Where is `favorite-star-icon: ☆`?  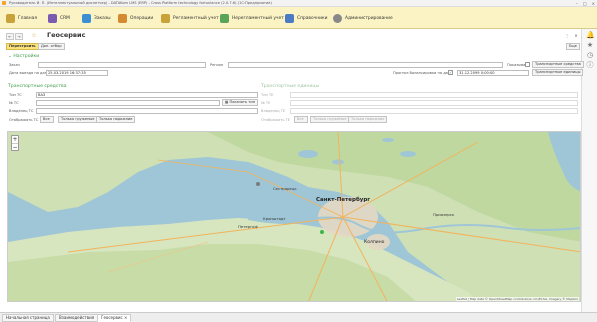 favorite-star-icon: ☆ is located at coordinates (34, 36).